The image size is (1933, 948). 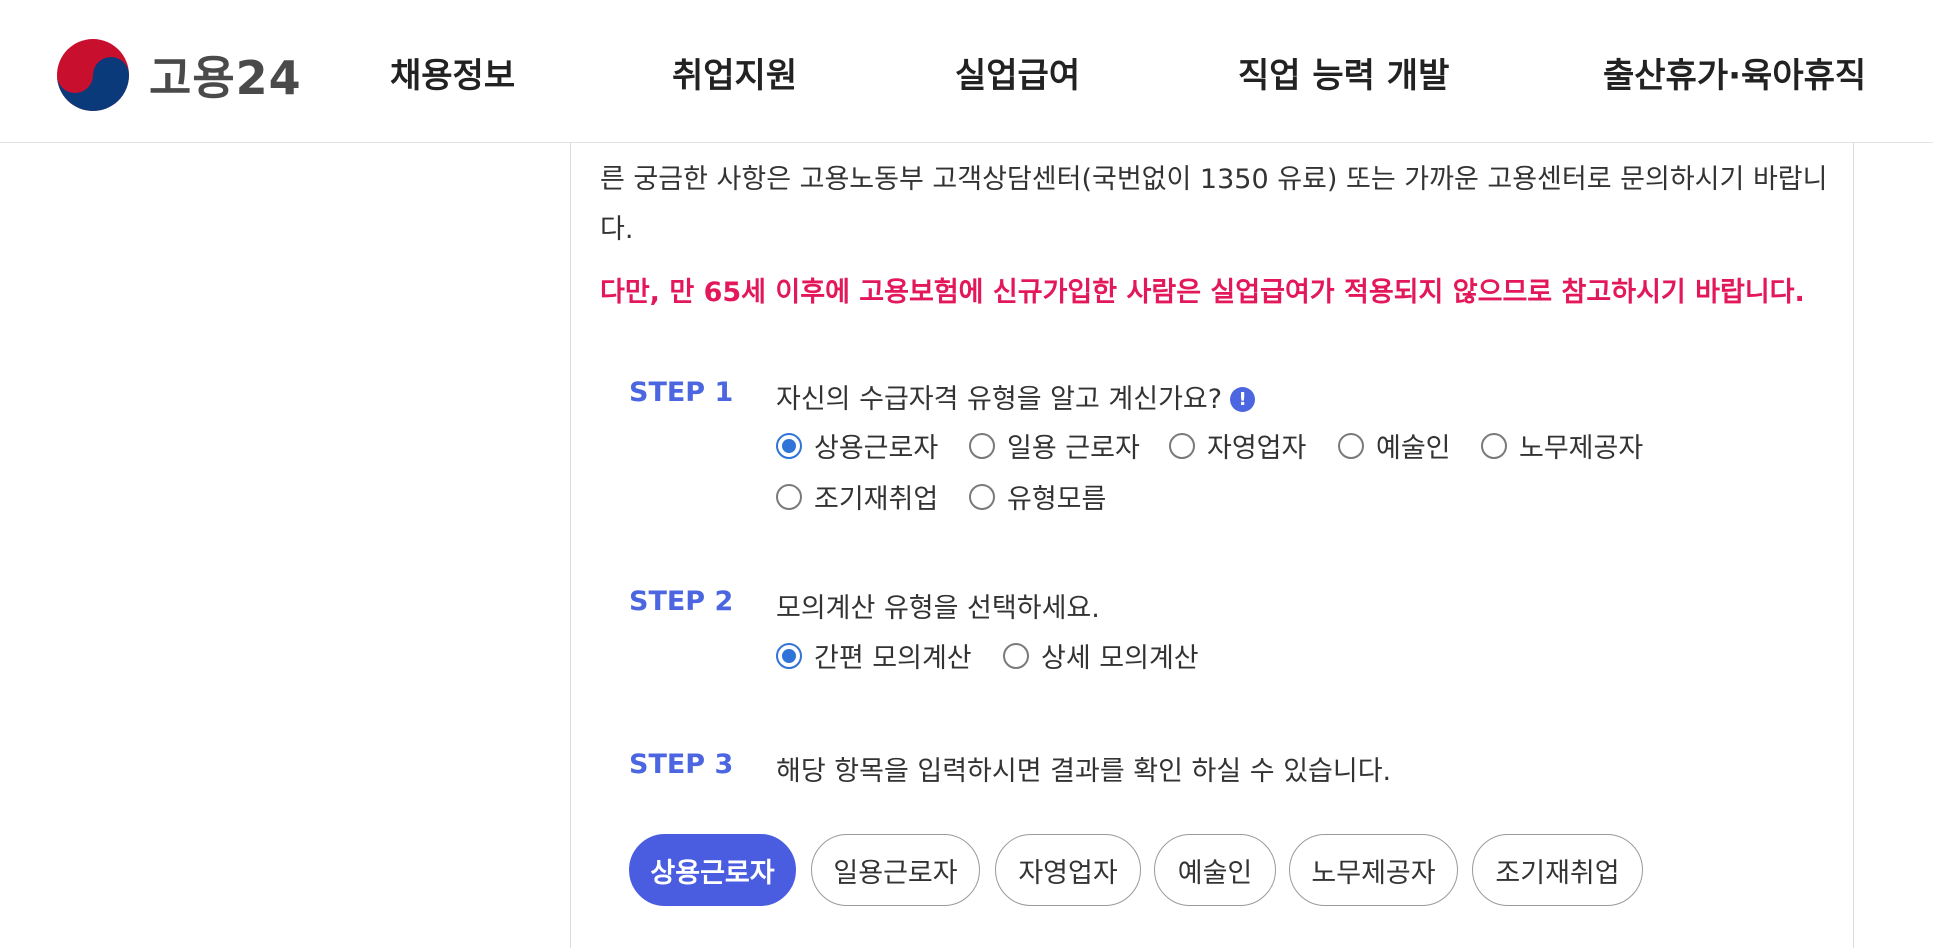 What do you see at coordinates (1734, 72) in the screenshot?
I see `nav-item-parental-leave: 출산휴가·육아휴직` at bounding box center [1734, 72].